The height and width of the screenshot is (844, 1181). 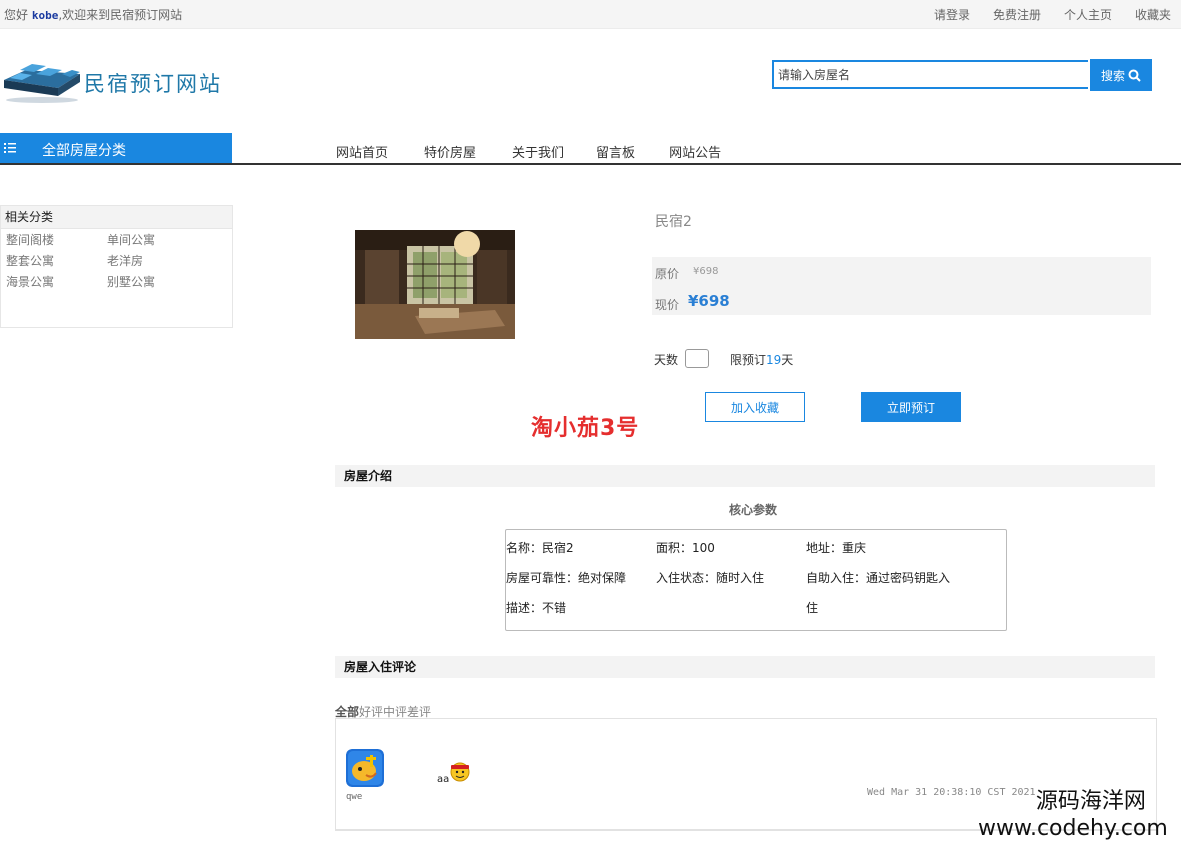 I want to click on book-now-button: 立即预订, so click(x=911, y=407).